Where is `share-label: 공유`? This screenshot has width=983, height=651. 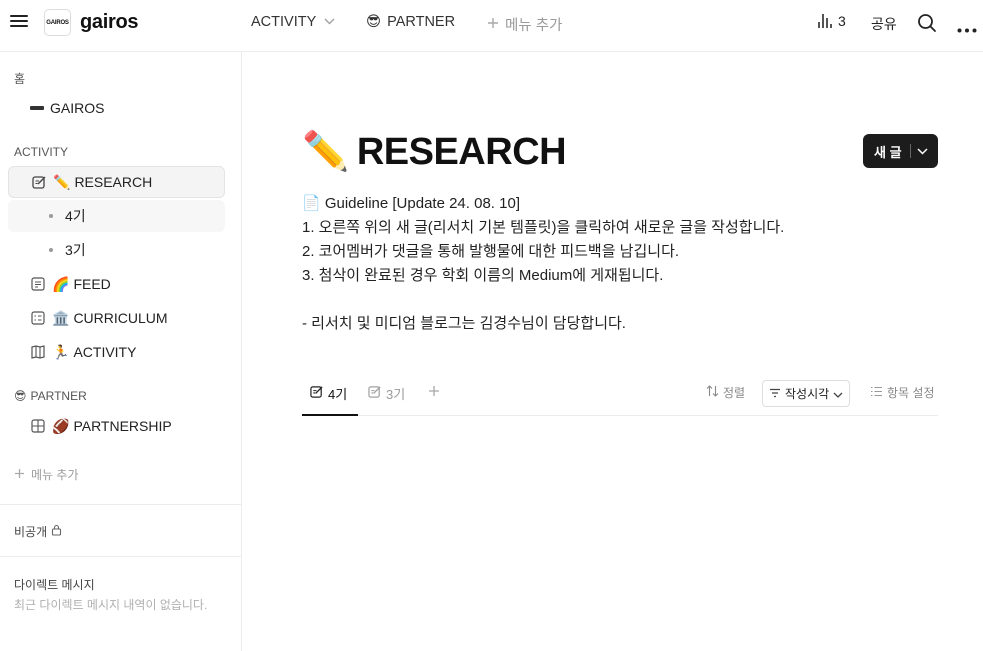 share-label: 공유 is located at coordinates (884, 24).